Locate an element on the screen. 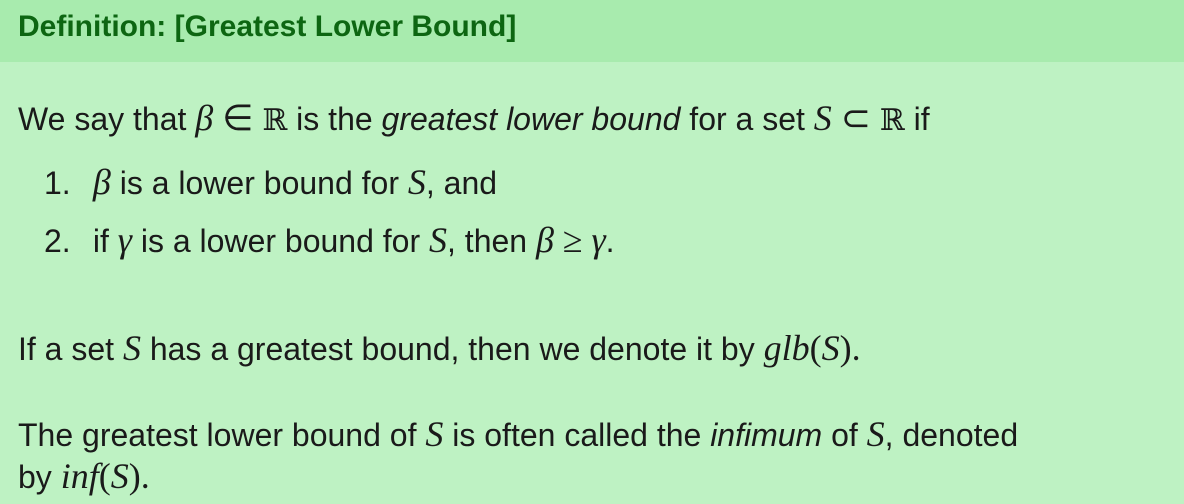 This screenshot has height=504, width=1184. text: by is located at coordinates (35, 477).